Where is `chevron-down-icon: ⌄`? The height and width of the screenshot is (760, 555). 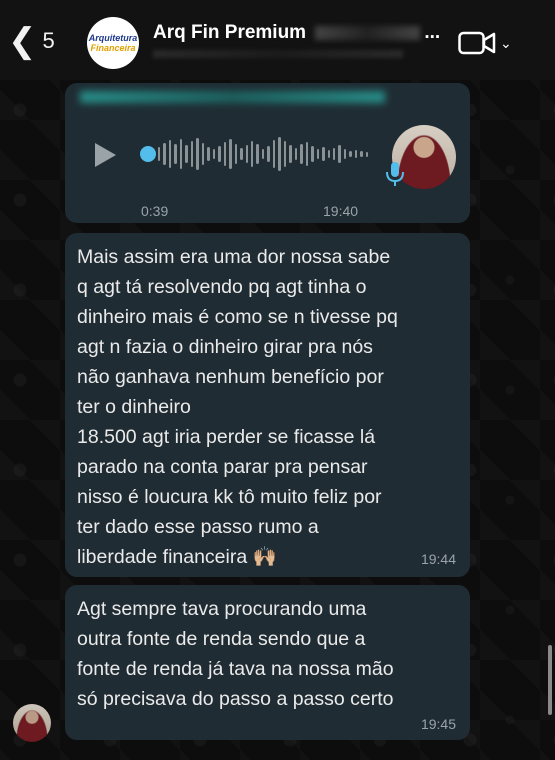
chevron-down-icon: ⌄ is located at coordinates (506, 42).